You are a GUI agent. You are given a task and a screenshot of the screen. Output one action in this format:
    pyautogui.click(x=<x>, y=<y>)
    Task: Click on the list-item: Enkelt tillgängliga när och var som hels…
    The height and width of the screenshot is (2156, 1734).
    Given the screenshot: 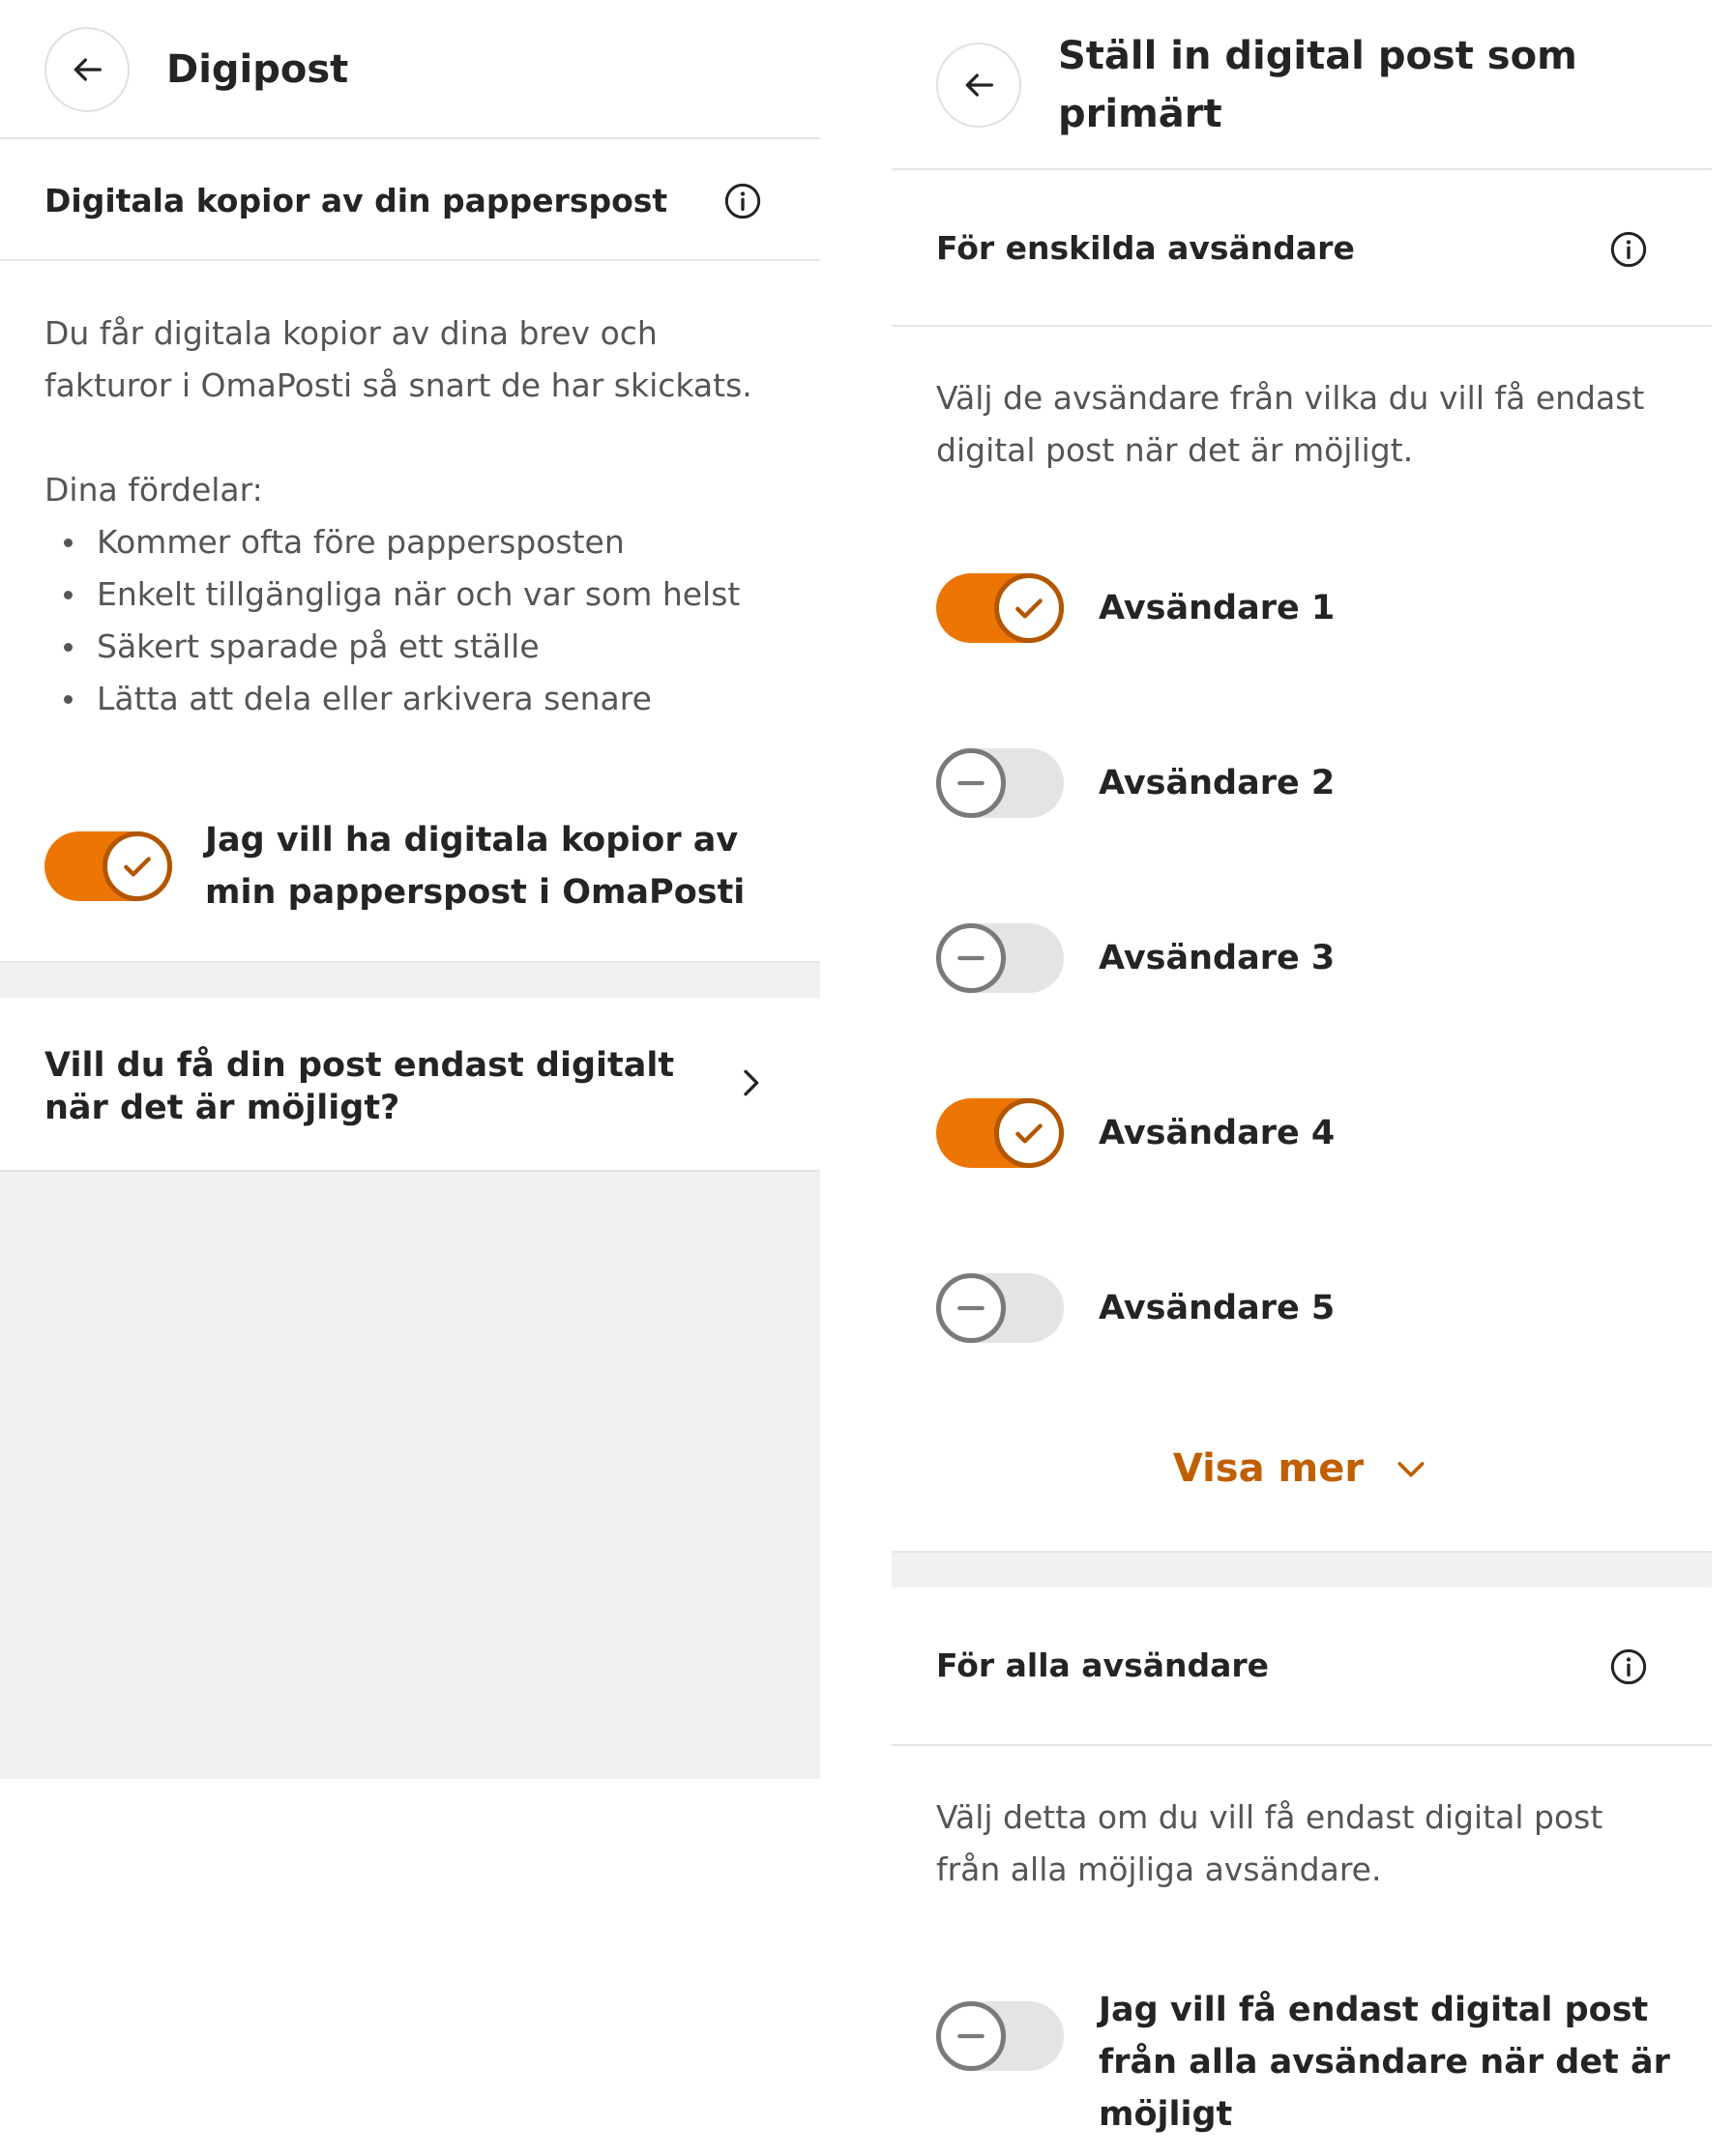 What is the action you would take?
    pyautogui.click(x=421, y=594)
    